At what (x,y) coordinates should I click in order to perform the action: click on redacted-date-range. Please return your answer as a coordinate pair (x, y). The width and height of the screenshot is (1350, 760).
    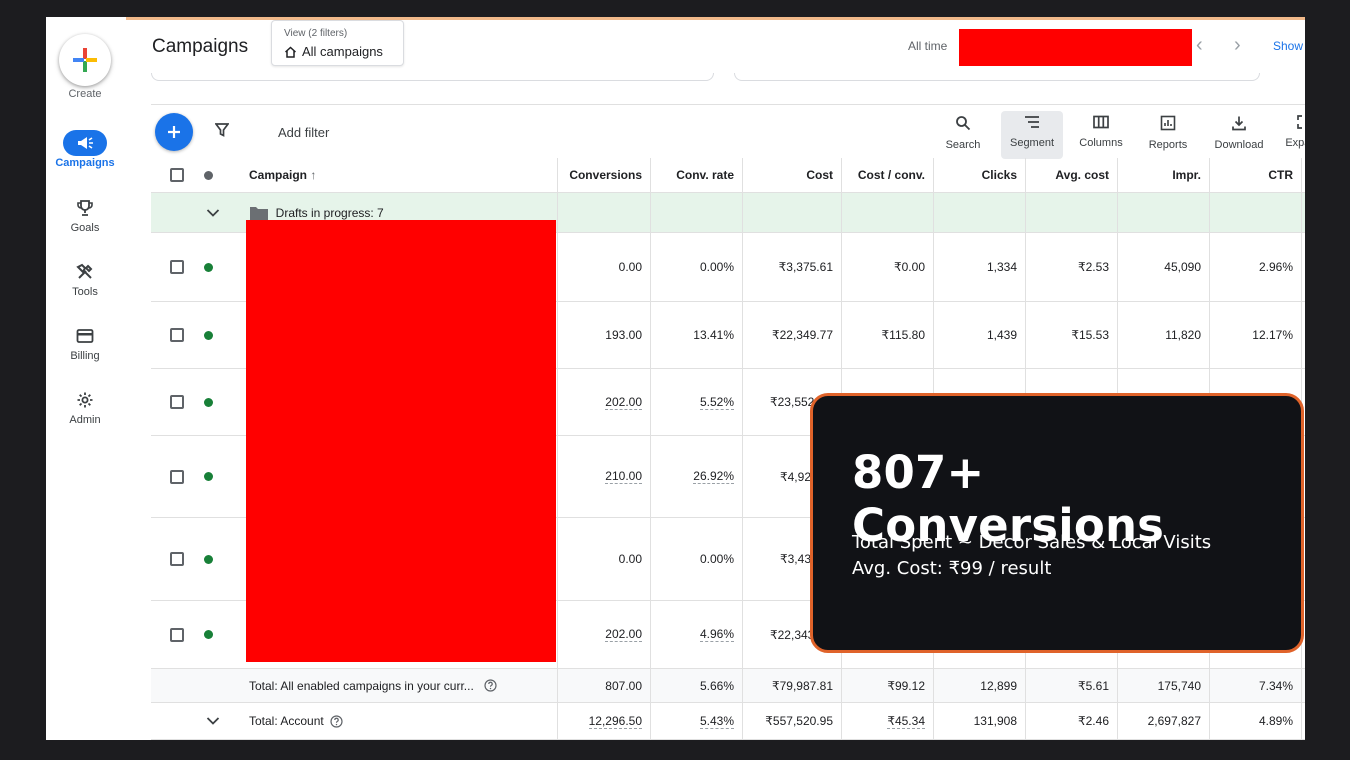
    Looking at the image, I should click on (1075, 47).